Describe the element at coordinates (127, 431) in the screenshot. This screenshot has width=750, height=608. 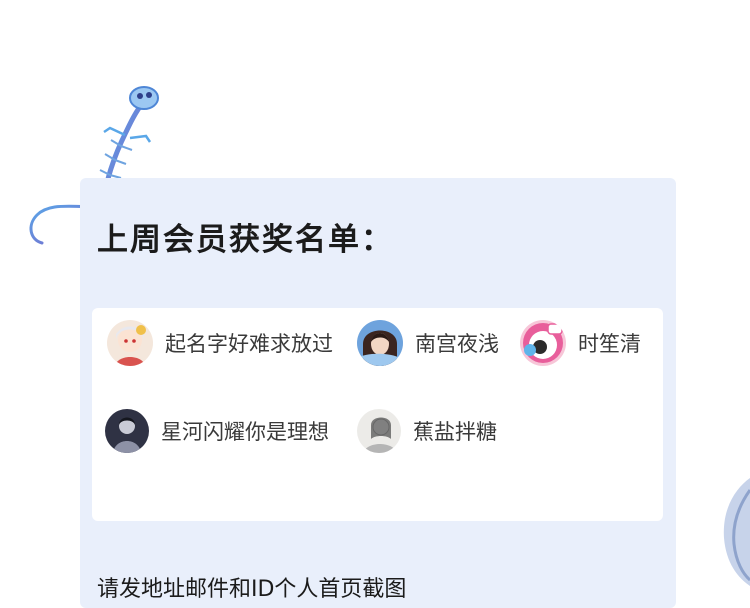
I see `dark-portrait-avatar-icon` at that location.